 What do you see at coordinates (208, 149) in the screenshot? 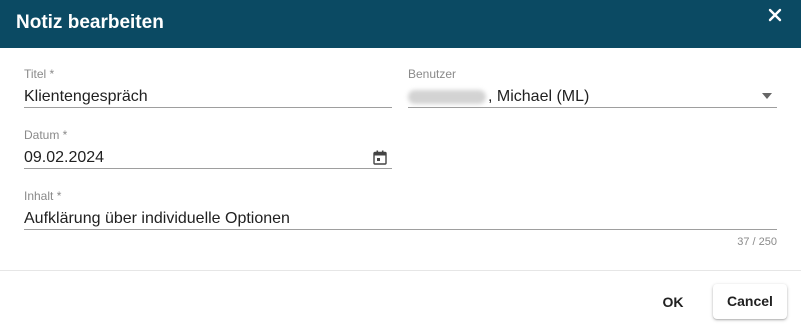
I see `date-field: Datum * 09.02.2024` at bounding box center [208, 149].